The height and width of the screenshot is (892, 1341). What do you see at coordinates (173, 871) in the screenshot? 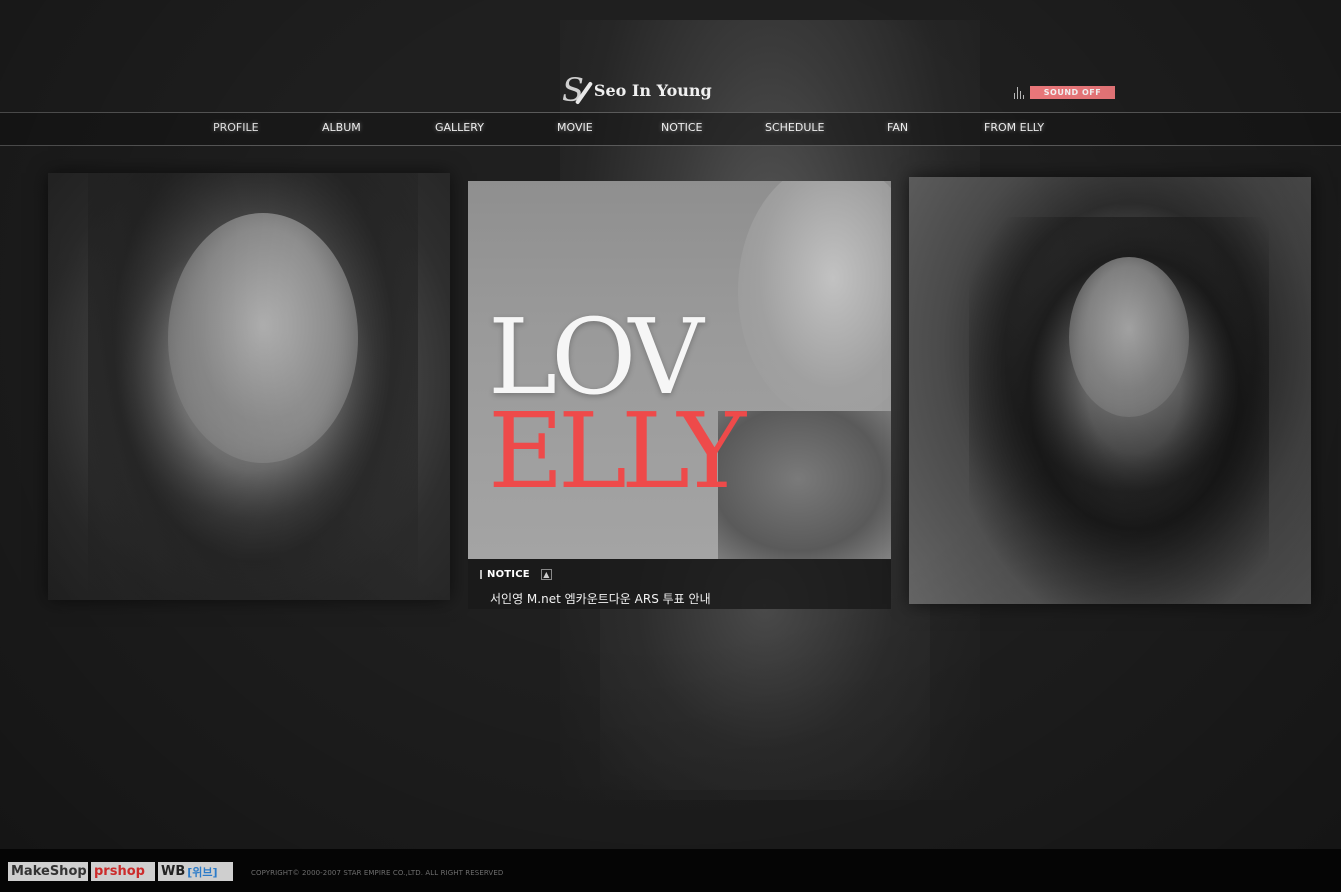
I see `wb-badge-main: WB` at bounding box center [173, 871].